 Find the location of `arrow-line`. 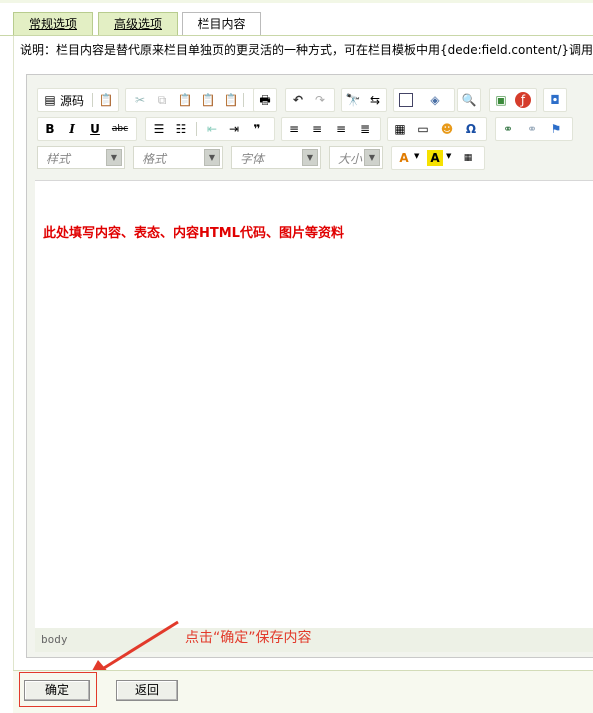

arrow-line is located at coordinates (141, 645).